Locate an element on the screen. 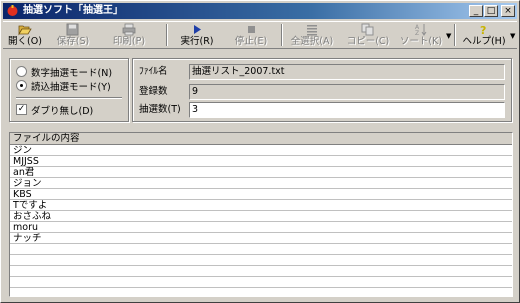  content-header: ファイルの内容 is located at coordinates (261, 139).